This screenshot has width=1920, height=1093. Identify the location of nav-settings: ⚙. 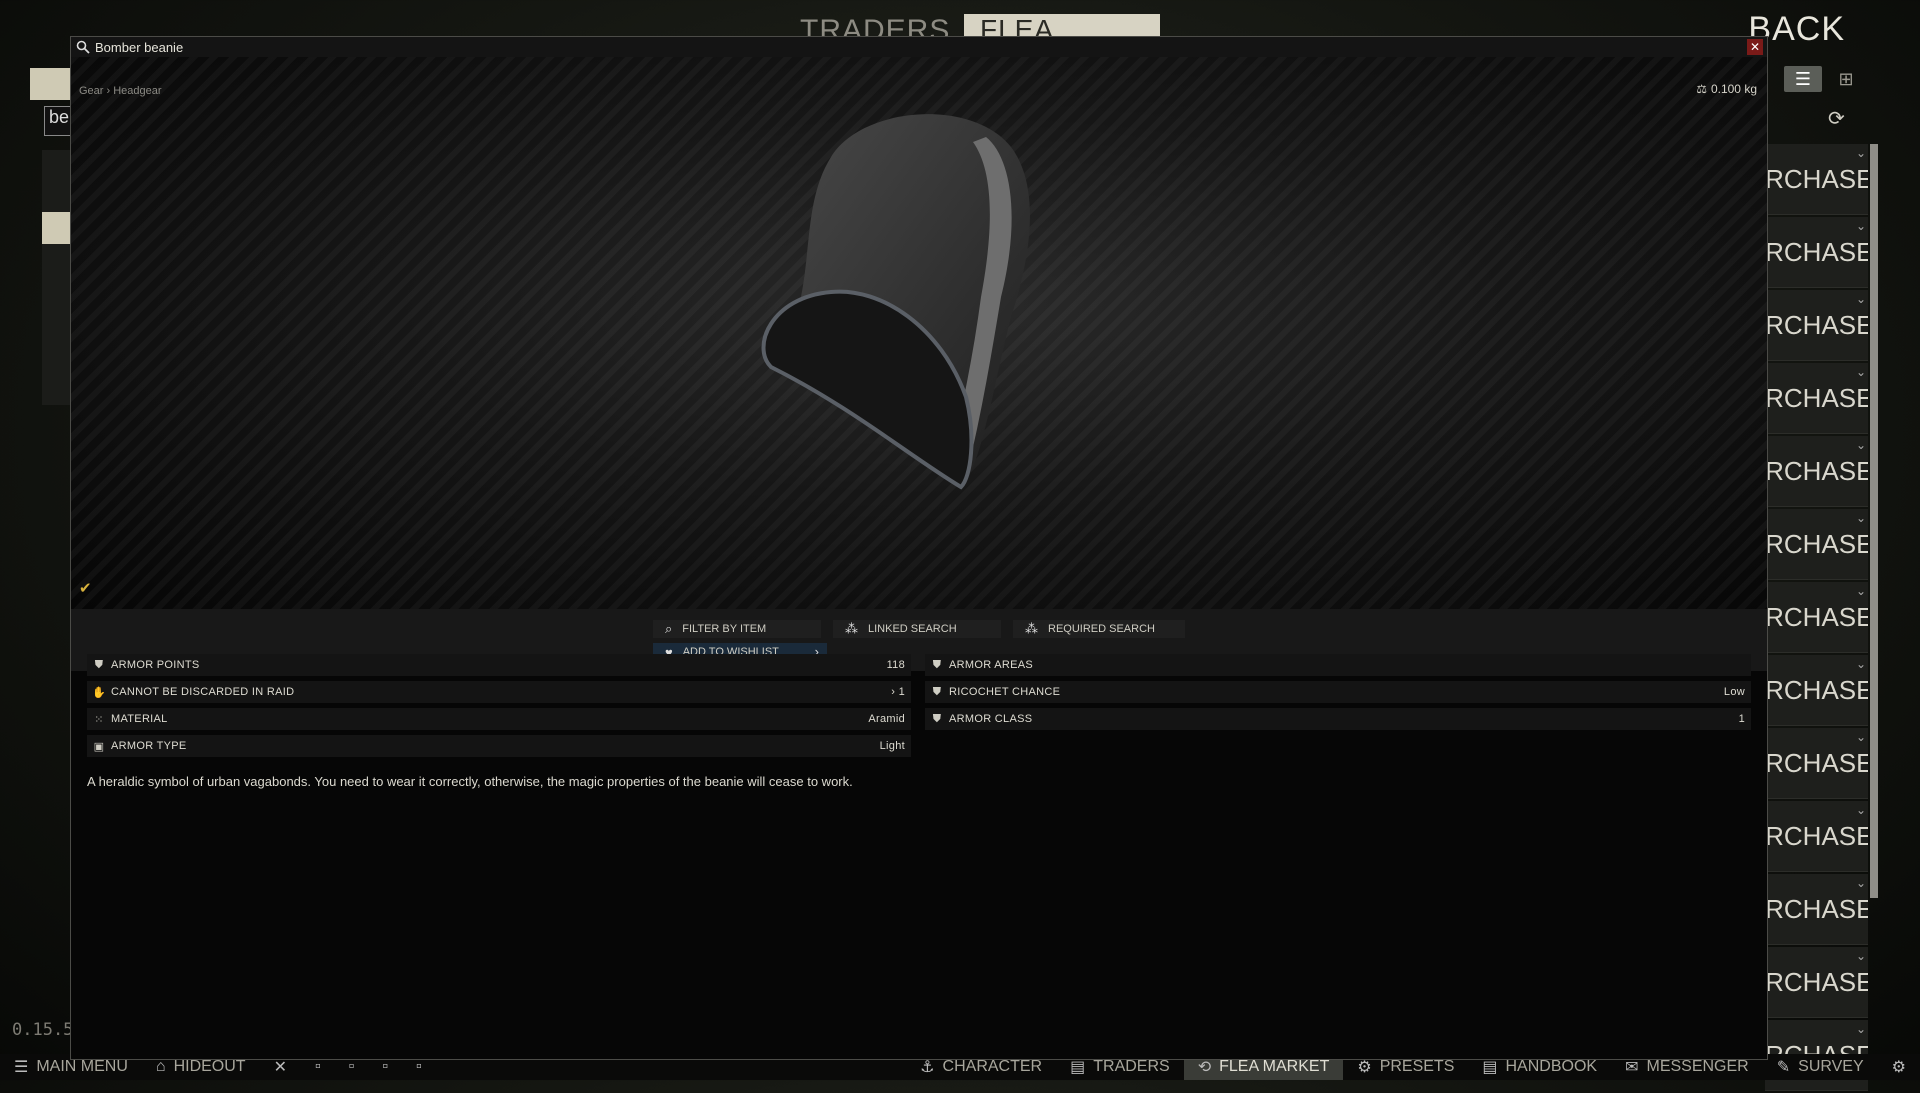
(1899, 1067).